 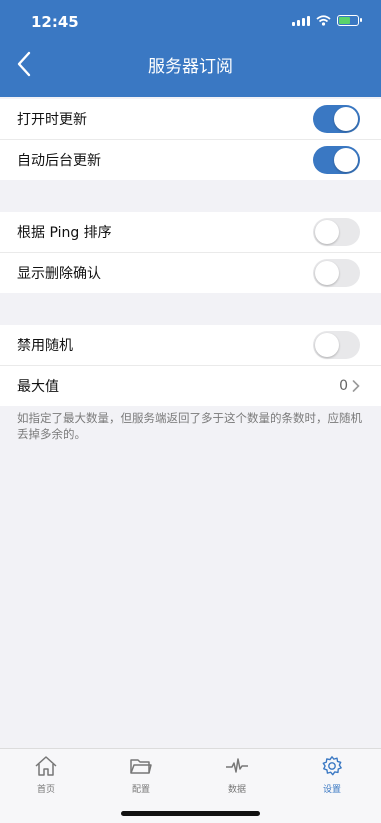 I want to click on status-icons, so click(x=327, y=20).